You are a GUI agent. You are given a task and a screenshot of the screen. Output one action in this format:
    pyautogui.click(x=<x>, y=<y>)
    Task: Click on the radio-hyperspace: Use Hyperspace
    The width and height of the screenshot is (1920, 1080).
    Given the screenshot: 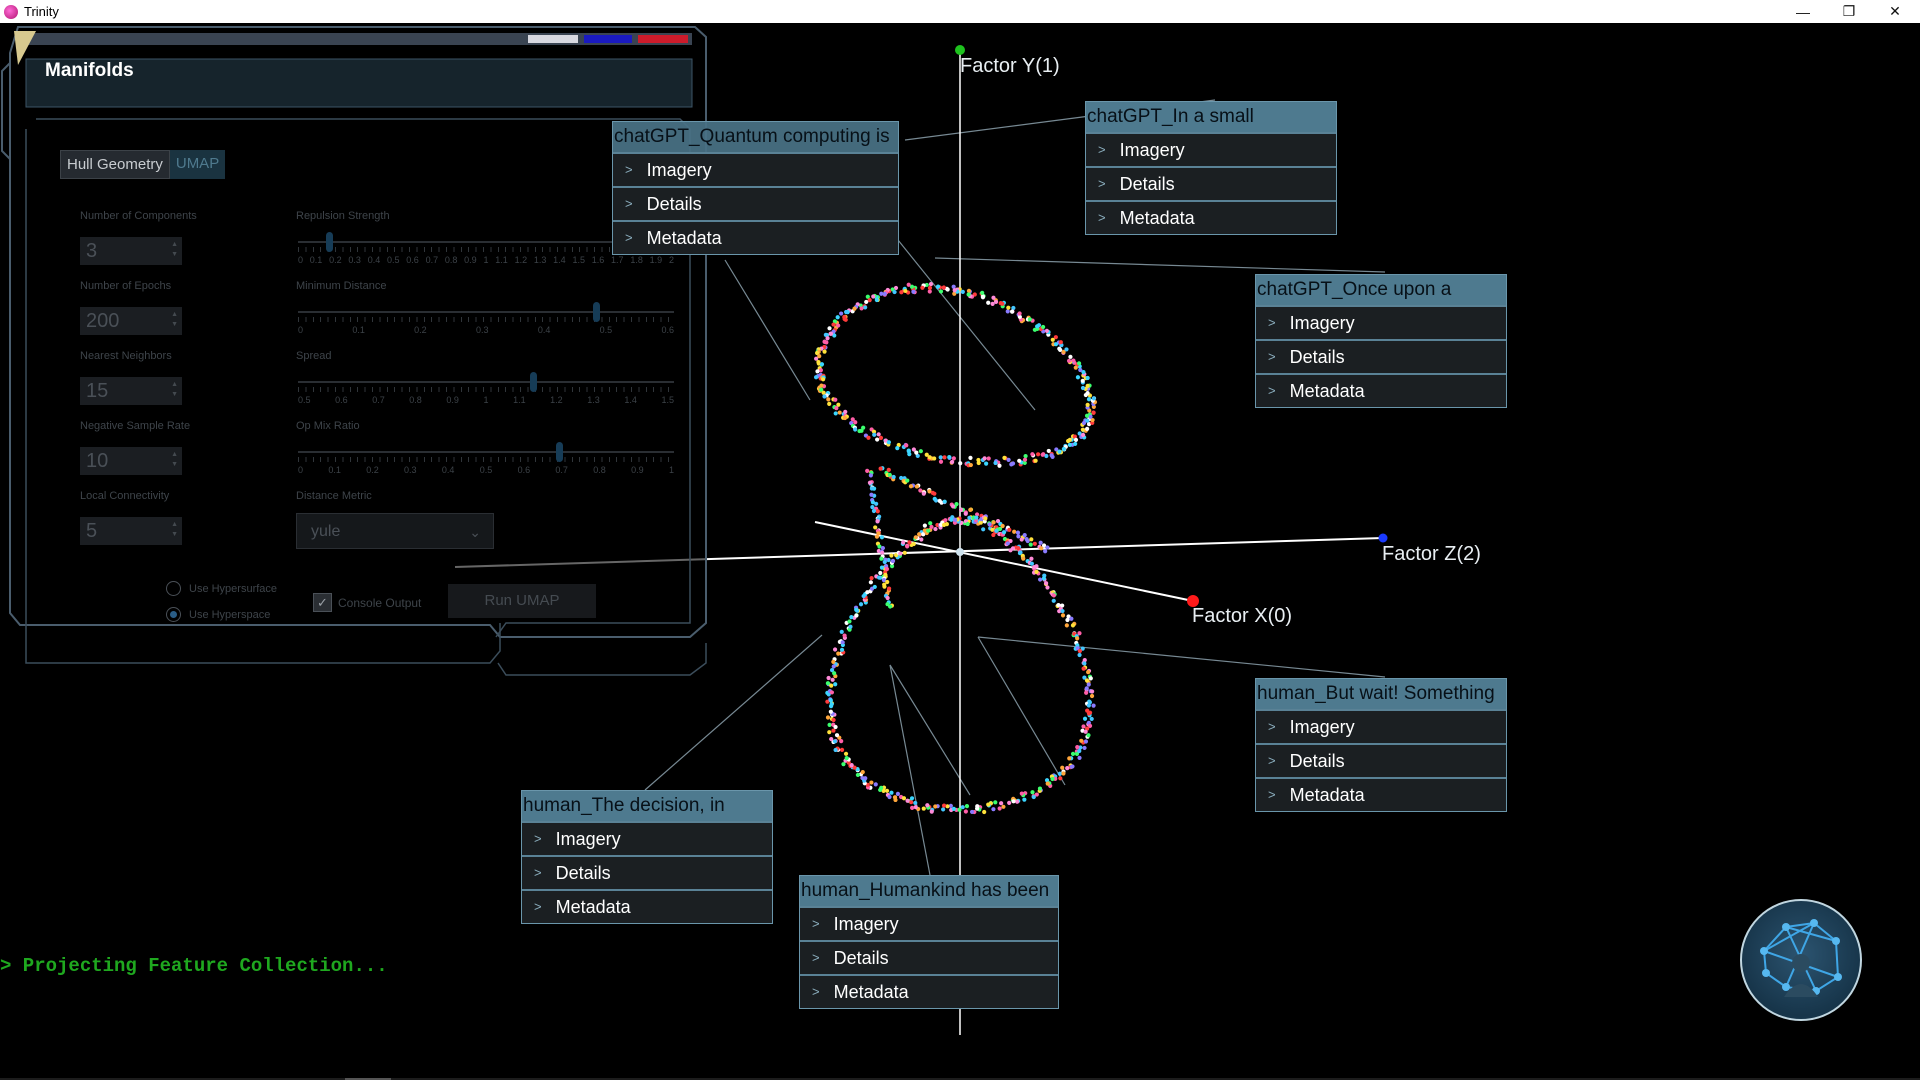 What is the action you would take?
    pyautogui.click(x=218, y=614)
    